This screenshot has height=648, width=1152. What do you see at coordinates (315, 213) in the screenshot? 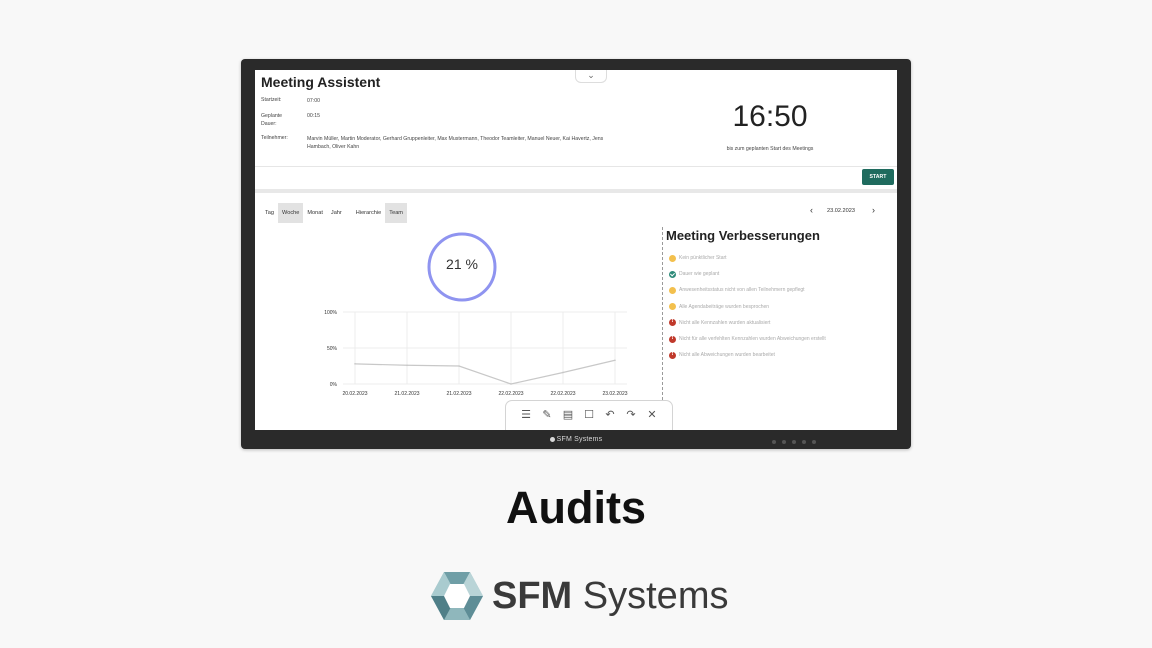
I see `tab-monat: Monat` at bounding box center [315, 213].